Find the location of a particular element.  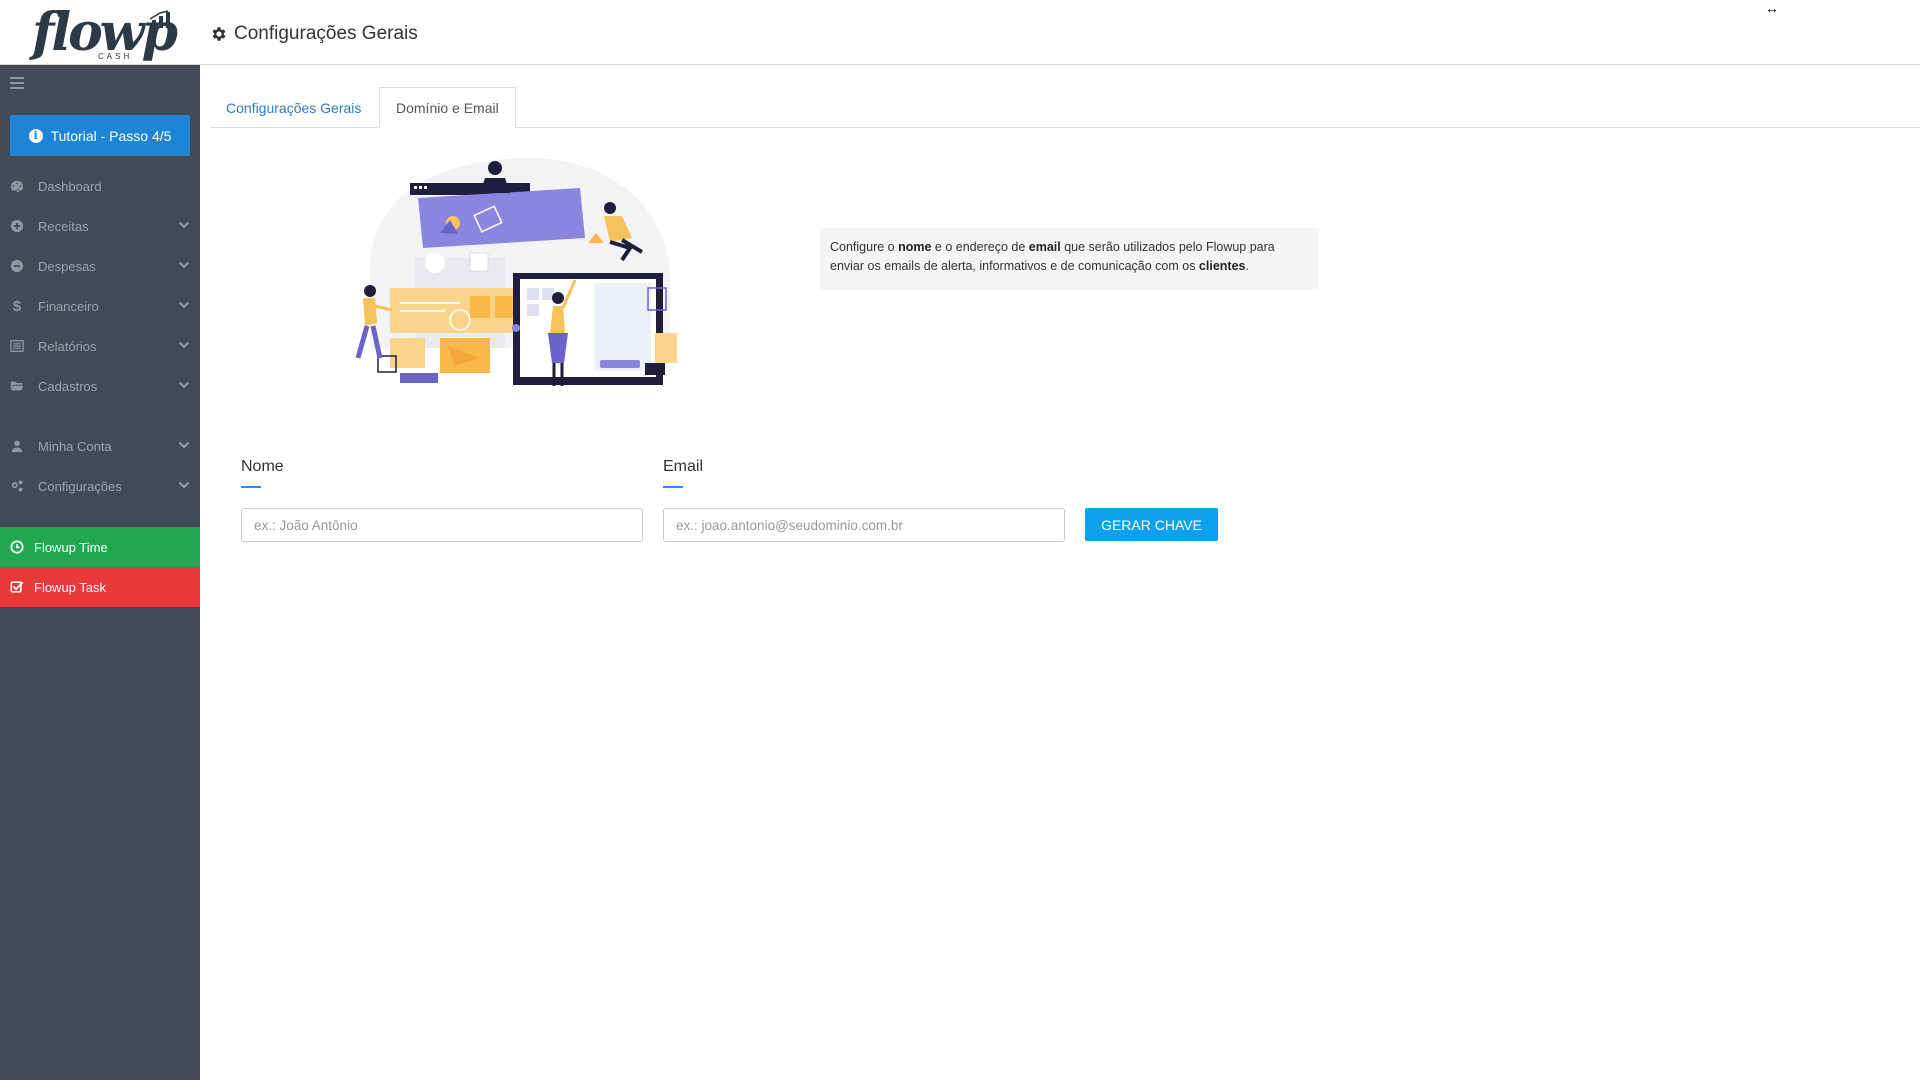

page-header: Configurações Gerais is located at coordinates (314, 34).